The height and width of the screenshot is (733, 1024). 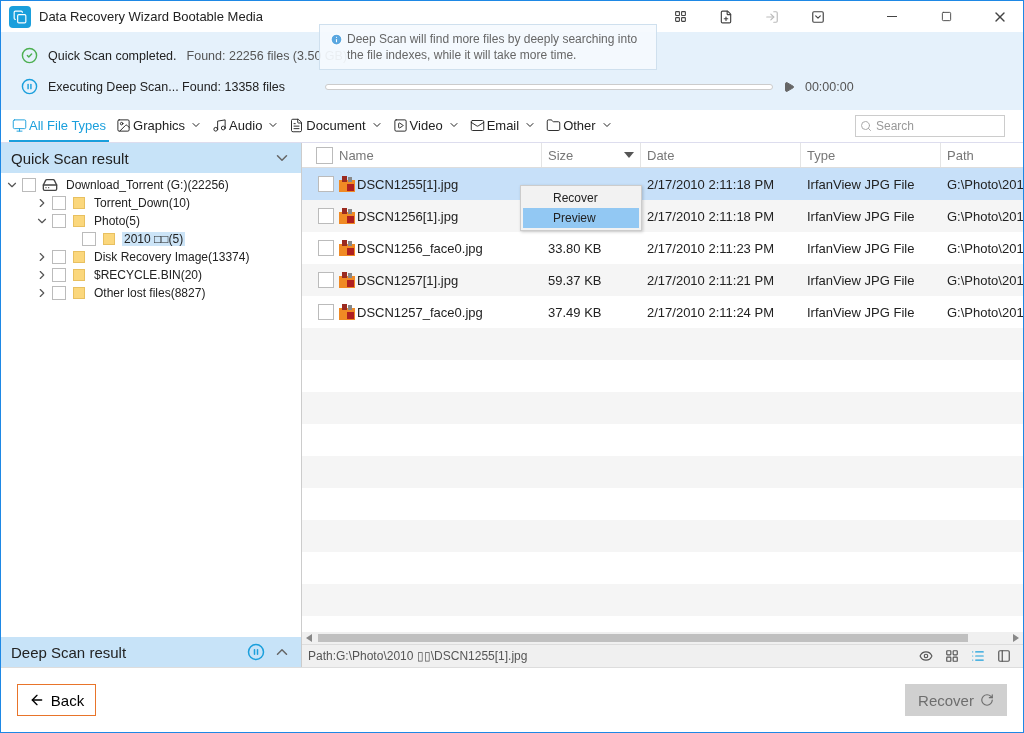 I want to click on elapsed-time: 00:00:00, so click(x=829, y=86).